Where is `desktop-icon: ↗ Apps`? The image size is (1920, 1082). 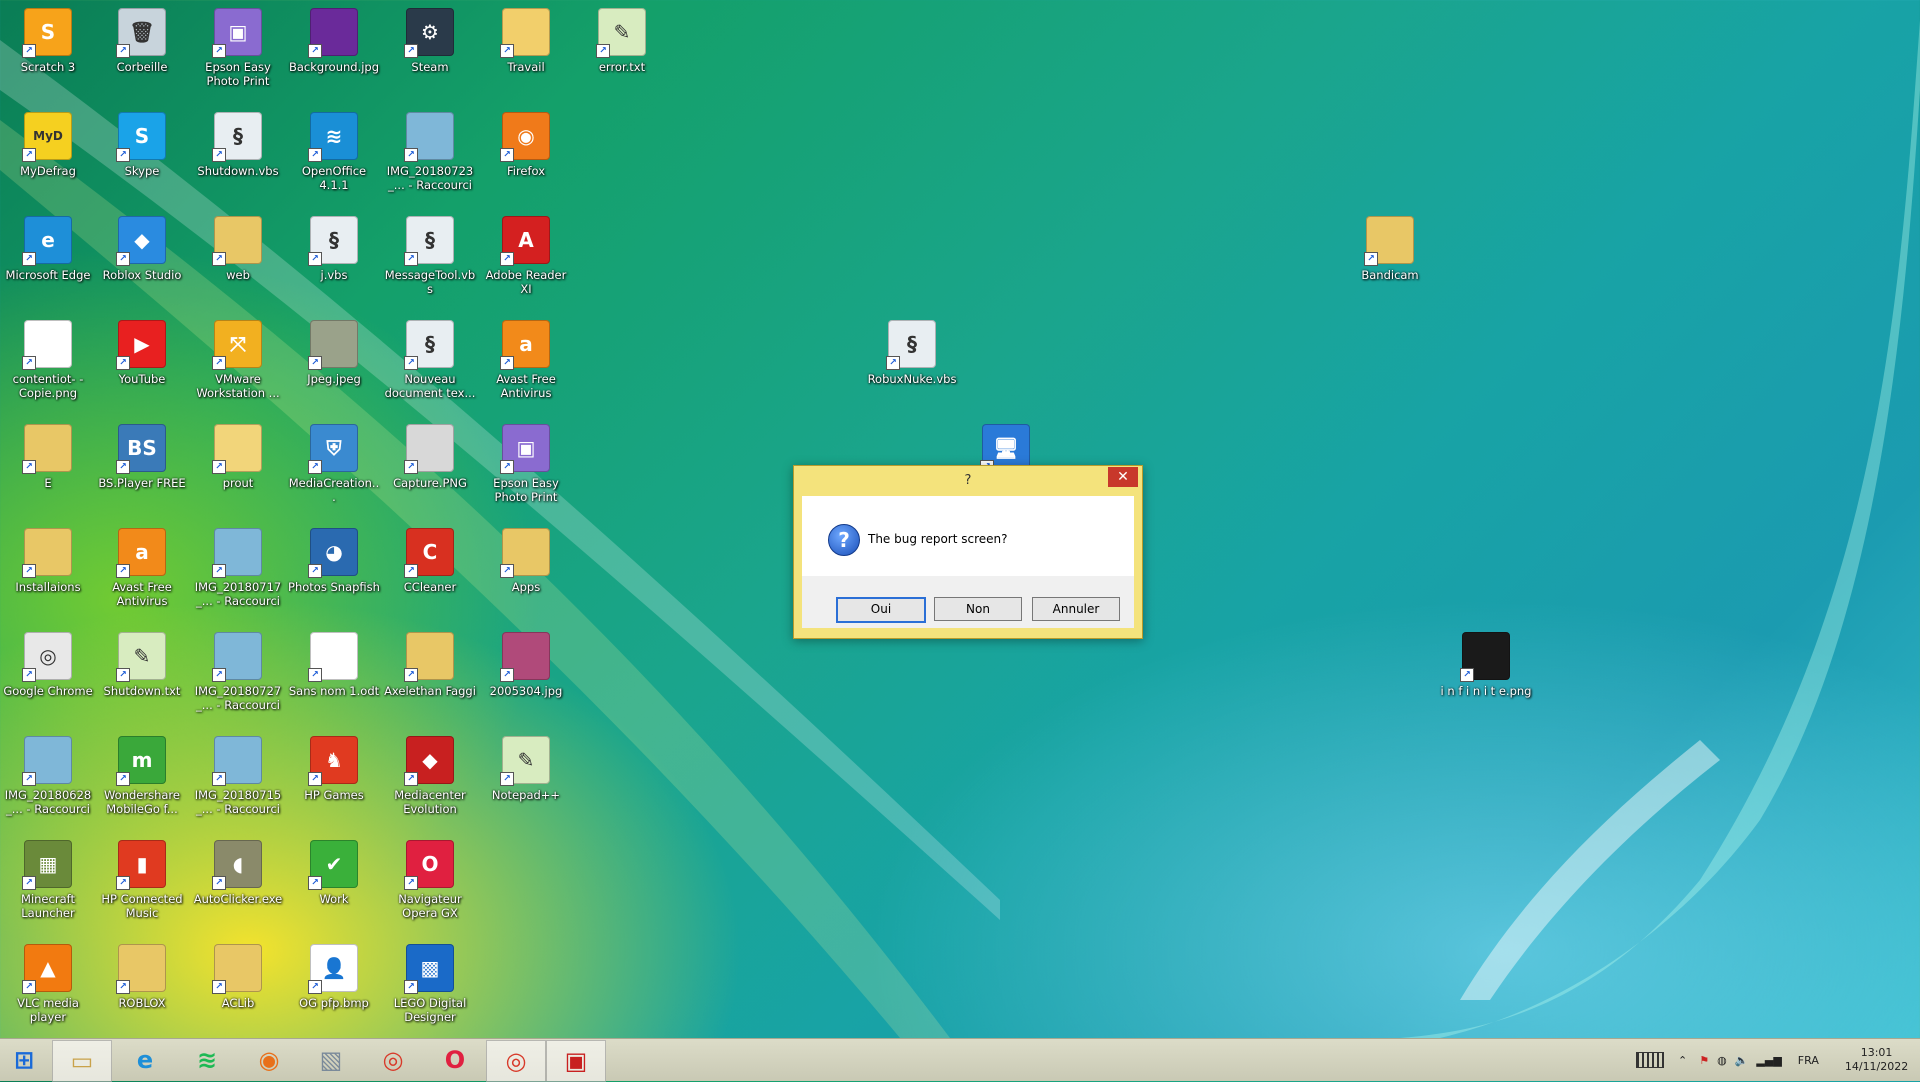
desktop-icon: ↗ Apps is located at coordinates (526, 570).